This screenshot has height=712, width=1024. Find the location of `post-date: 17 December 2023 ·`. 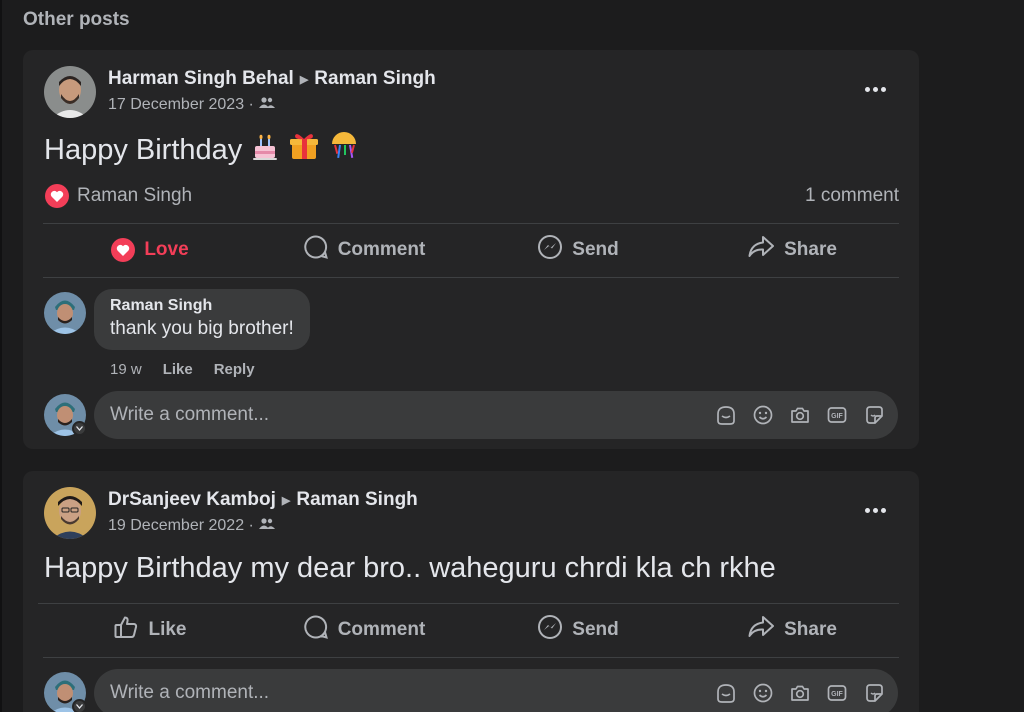

post-date: 17 December 2023 · is located at coordinates (181, 105).